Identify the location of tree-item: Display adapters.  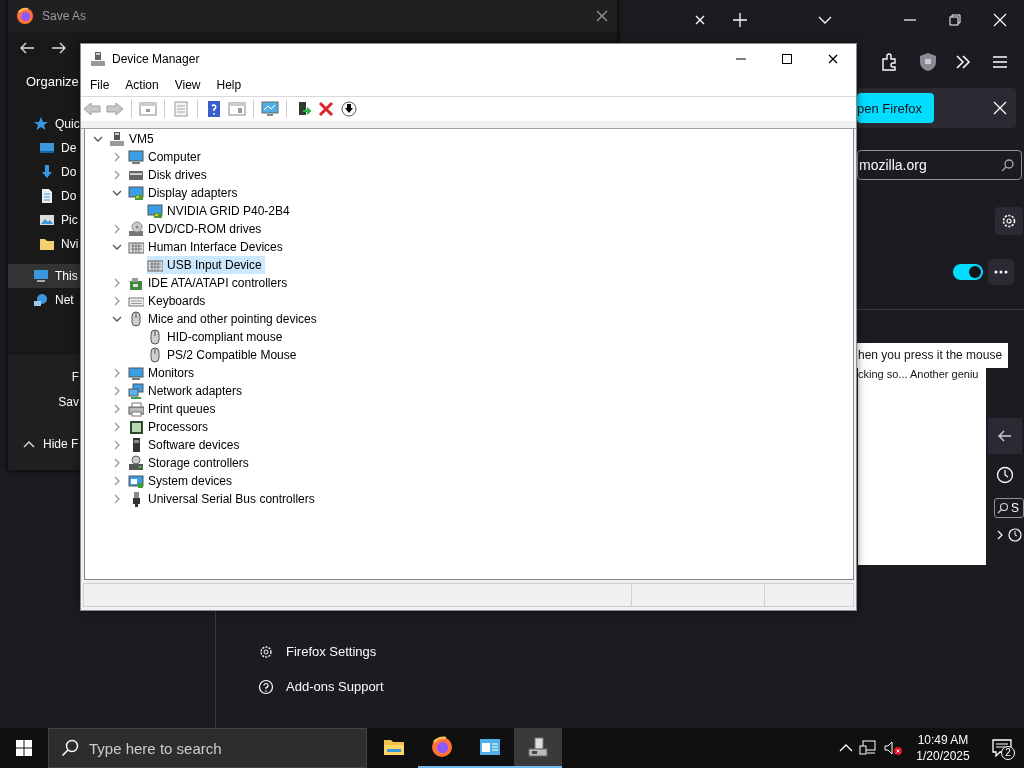
(184, 193).